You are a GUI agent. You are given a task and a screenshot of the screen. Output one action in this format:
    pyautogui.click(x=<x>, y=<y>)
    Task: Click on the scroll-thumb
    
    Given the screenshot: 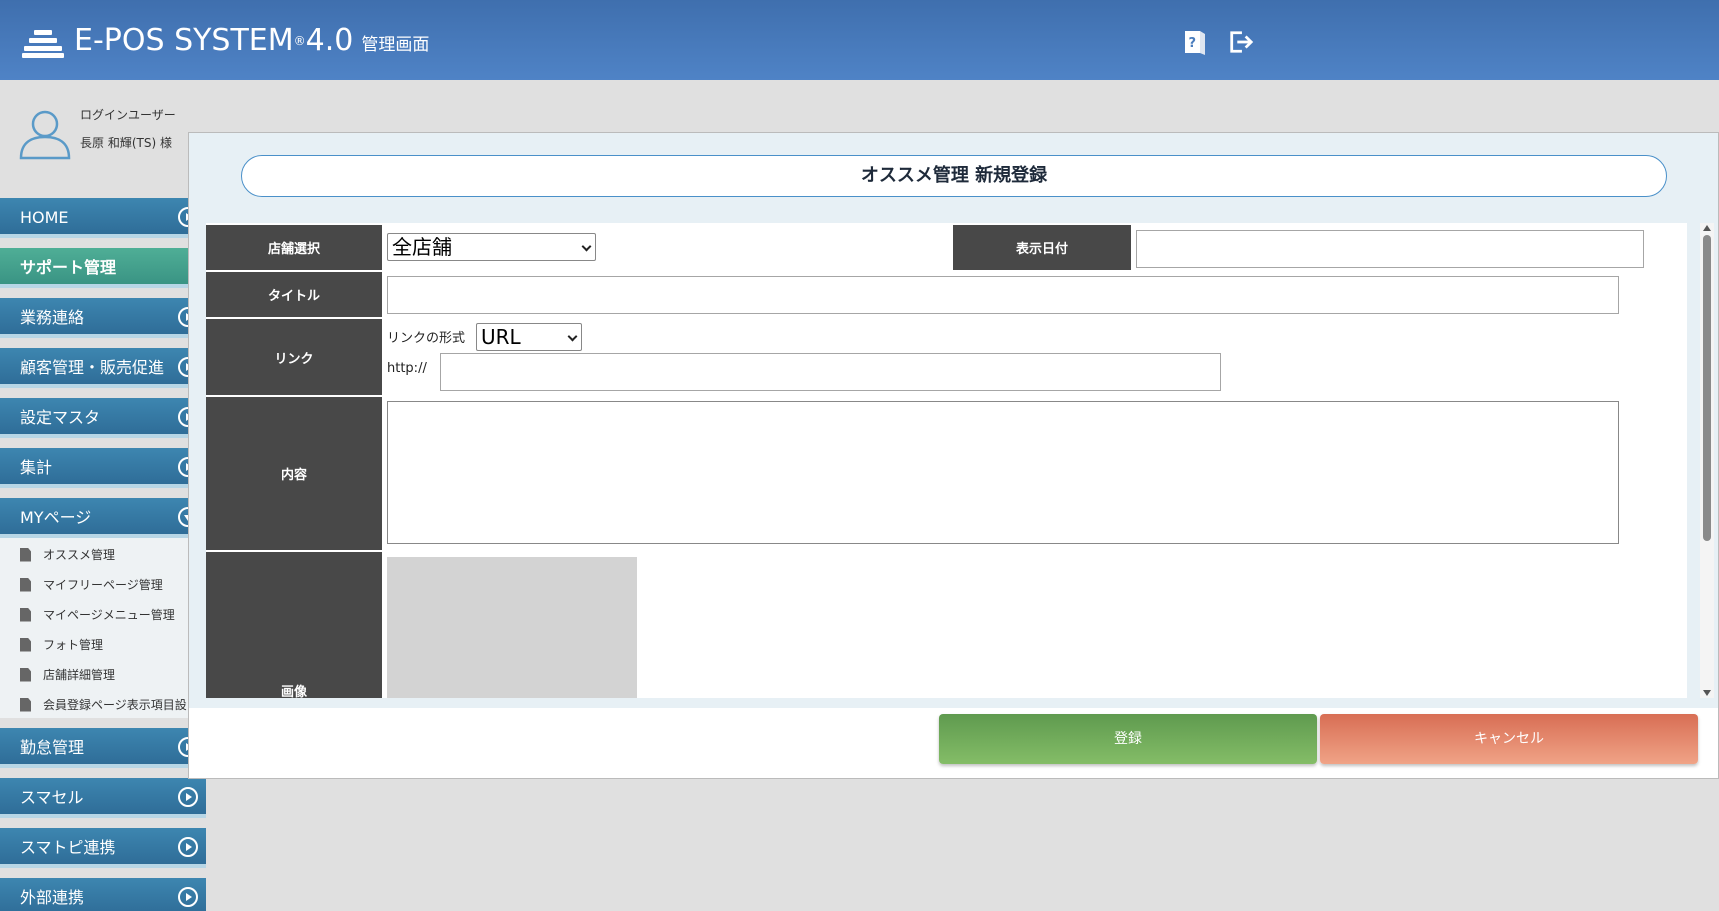 What is the action you would take?
    pyautogui.click(x=1707, y=388)
    